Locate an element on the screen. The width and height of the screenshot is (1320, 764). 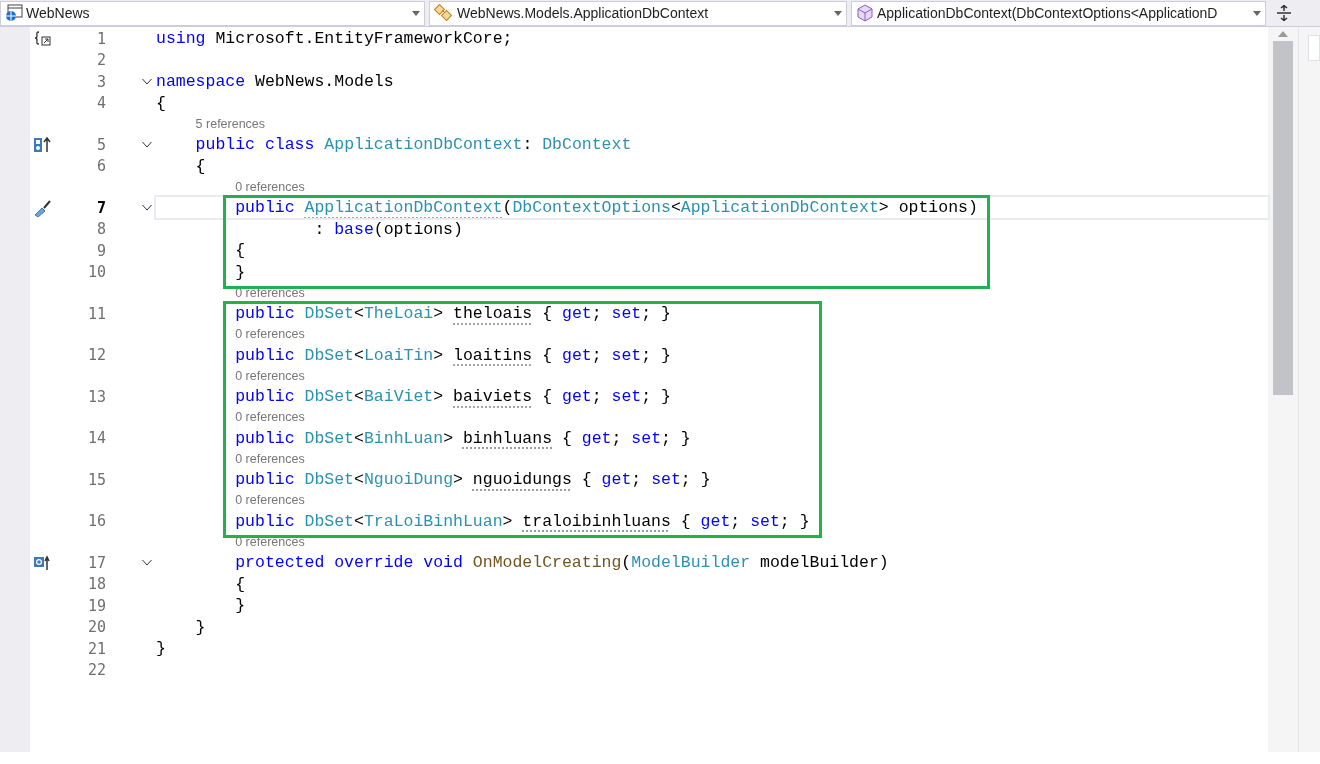
override-icon is located at coordinates (42, 562).